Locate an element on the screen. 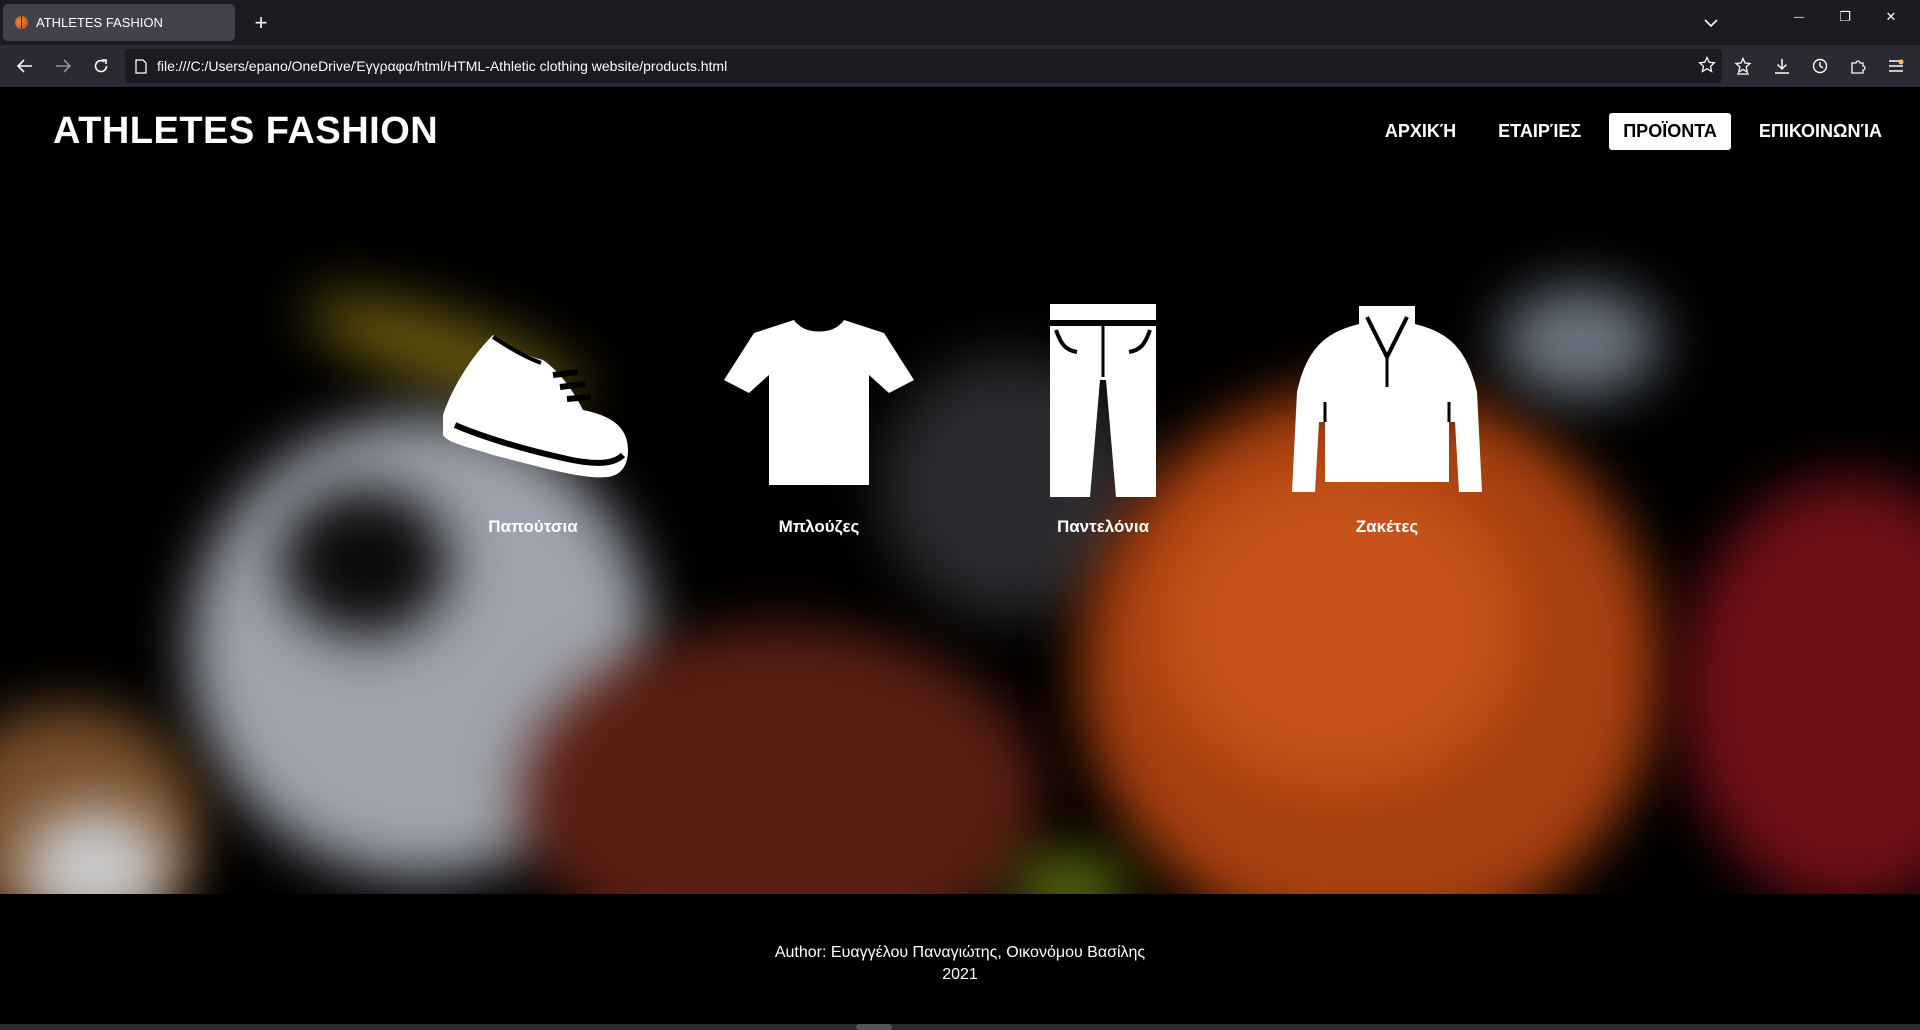 The width and height of the screenshot is (1920, 1030). horizontal-scrollbar is located at coordinates (960, 1027).